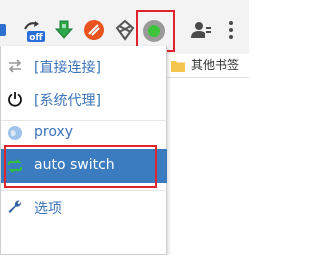 The width and height of the screenshot is (320, 255). What do you see at coordinates (125, 30) in the screenshot?
I see `knot-icon` at bounding box center [125, 30].